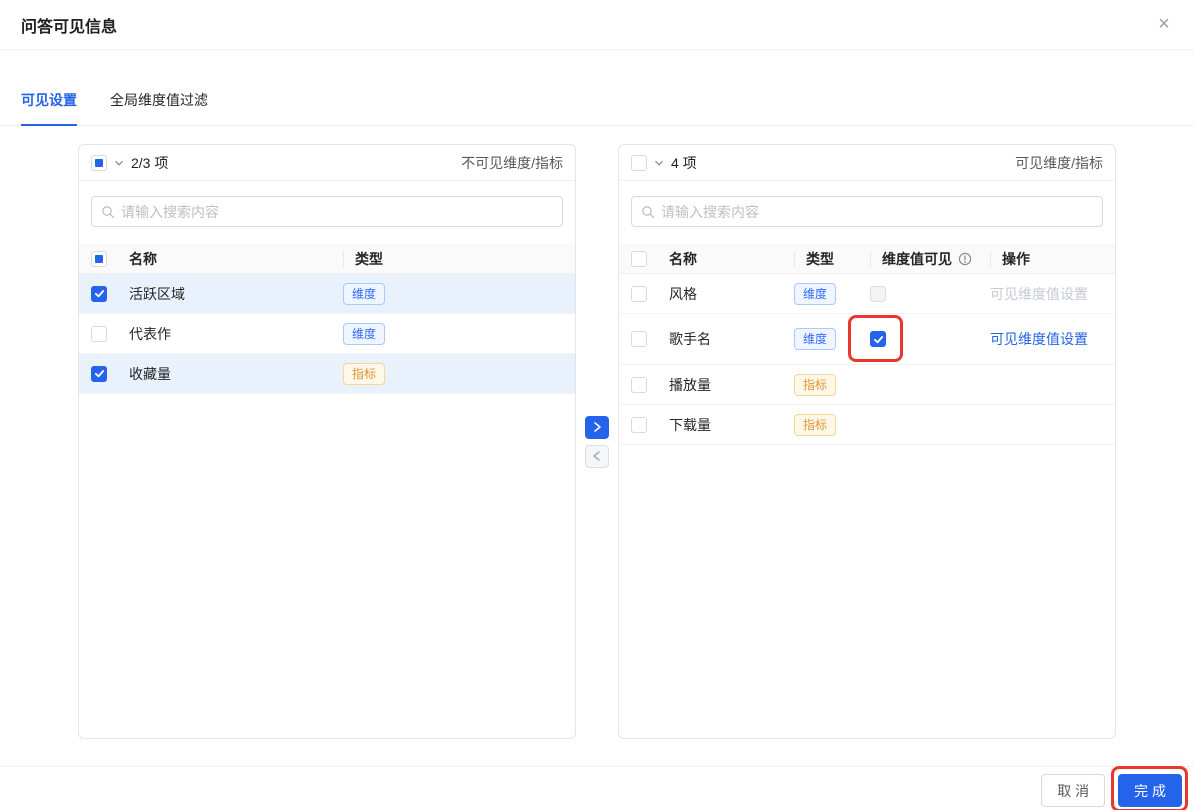 The width and height of the screenshot is (1194, 810). What do you see at coordinates (150, 333) in the screenshot?
I see `row-name: 代表作` at bounding box center [150, 333].